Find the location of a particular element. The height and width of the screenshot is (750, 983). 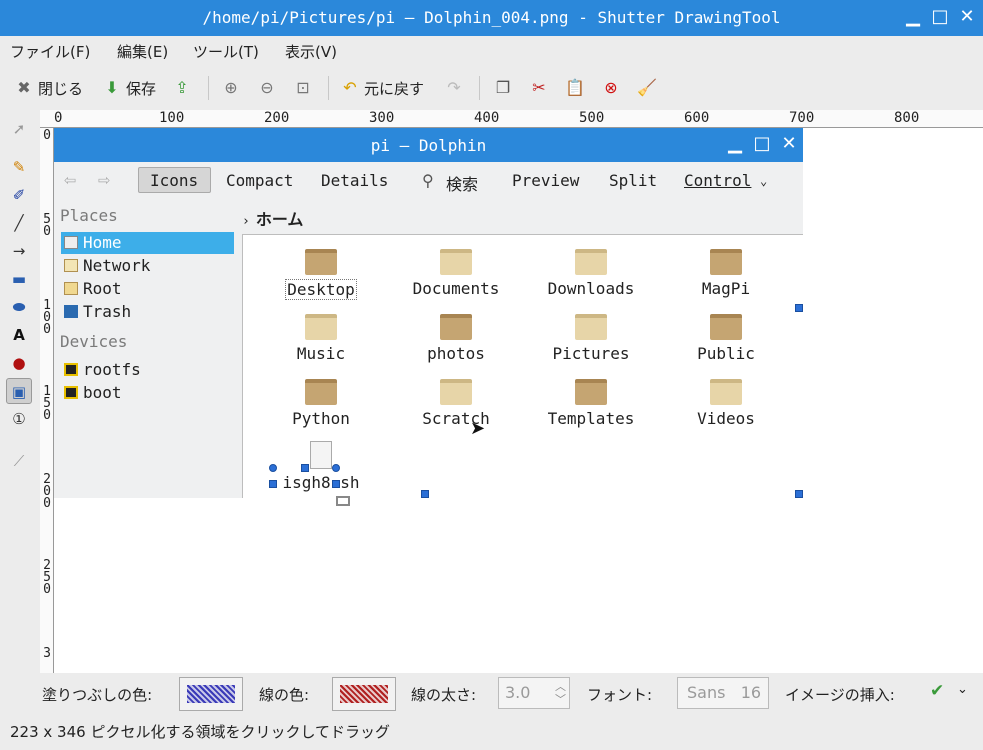

ellipse-icon: ⬬ is located at coordinates (19, 307).